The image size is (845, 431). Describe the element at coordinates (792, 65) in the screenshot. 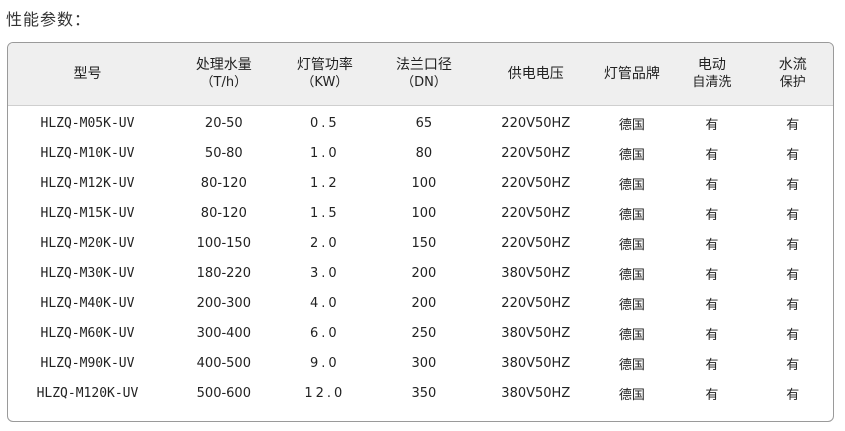

I see `header-flow-protect-line1: 水流` at that location.